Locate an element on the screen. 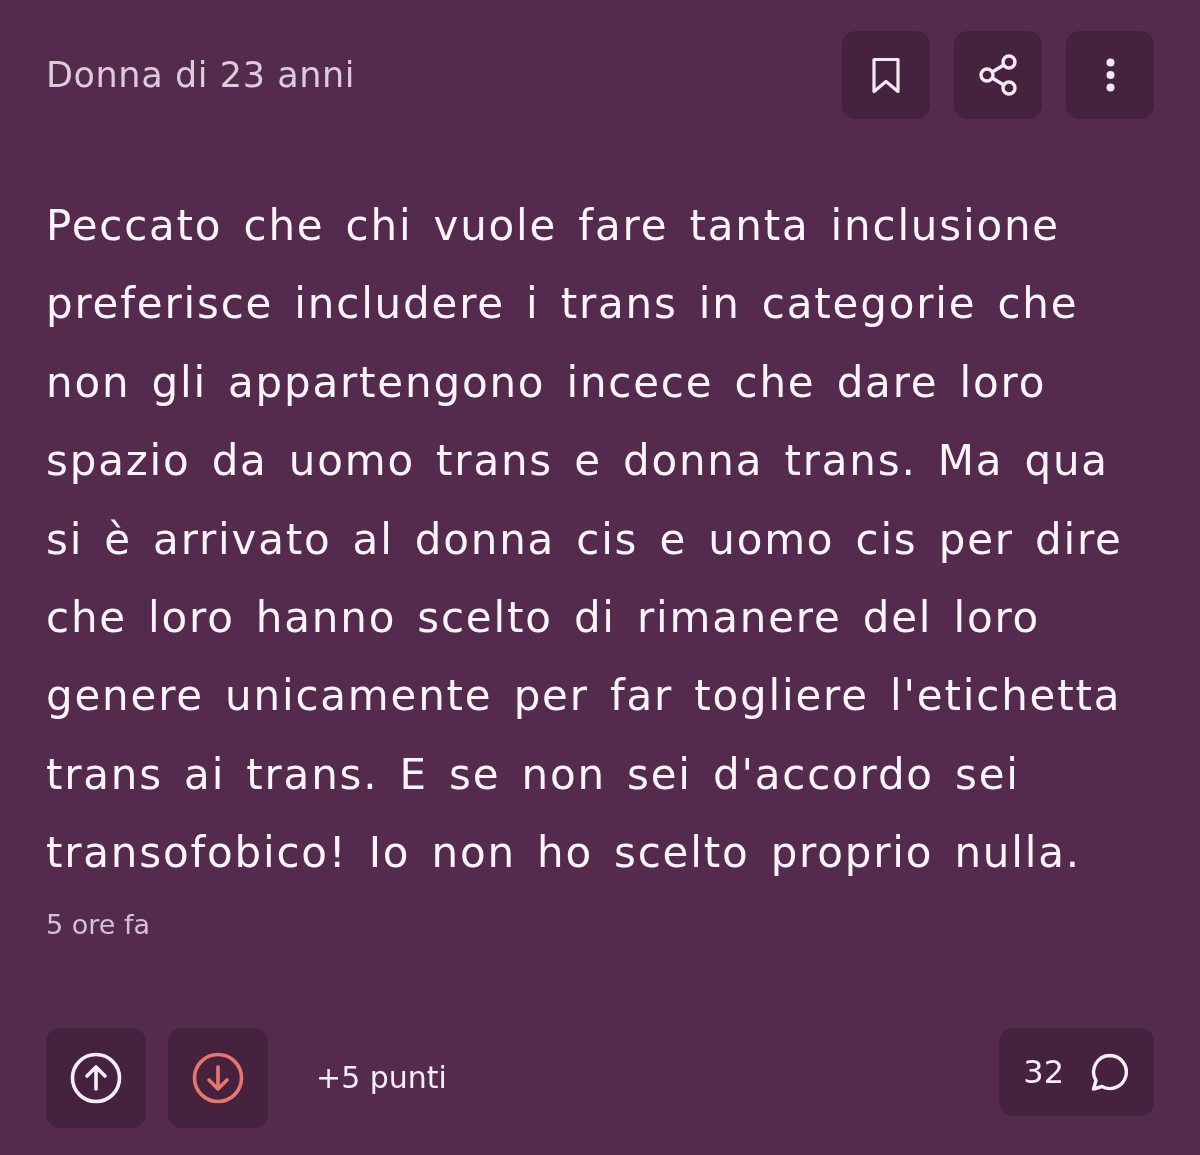 The width and height of the screenshot is (1200, 1155). points-label: +5 punti is located at coordinates (381, 1078).